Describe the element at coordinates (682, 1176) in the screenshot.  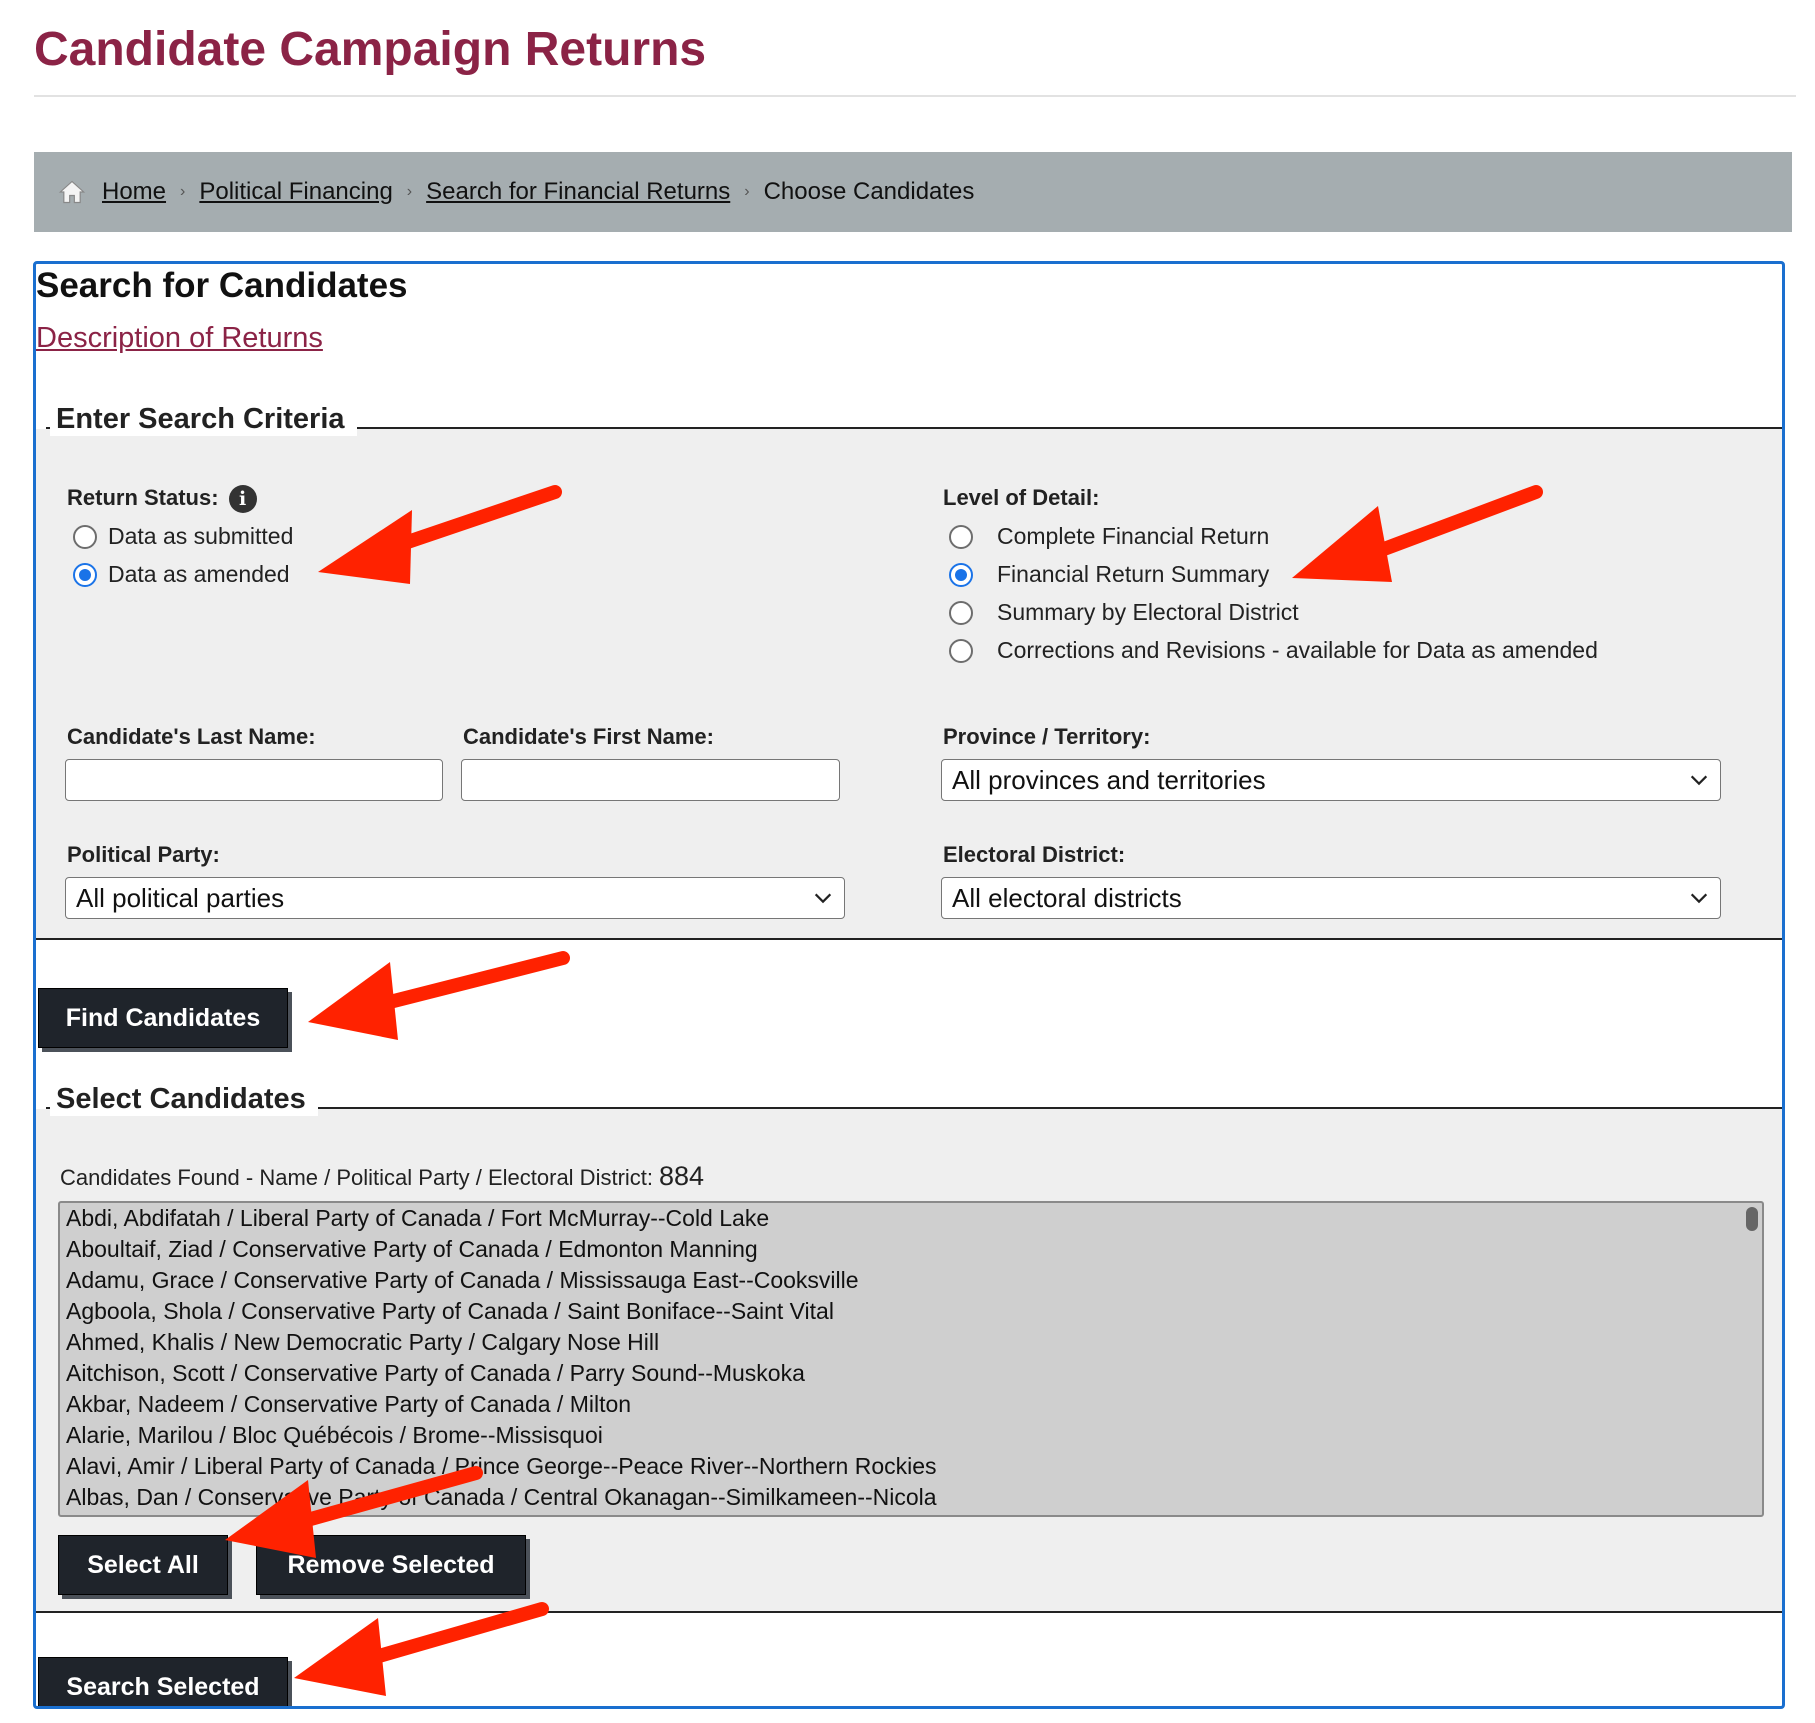
I see `candidates-found-count: 884` at that location.